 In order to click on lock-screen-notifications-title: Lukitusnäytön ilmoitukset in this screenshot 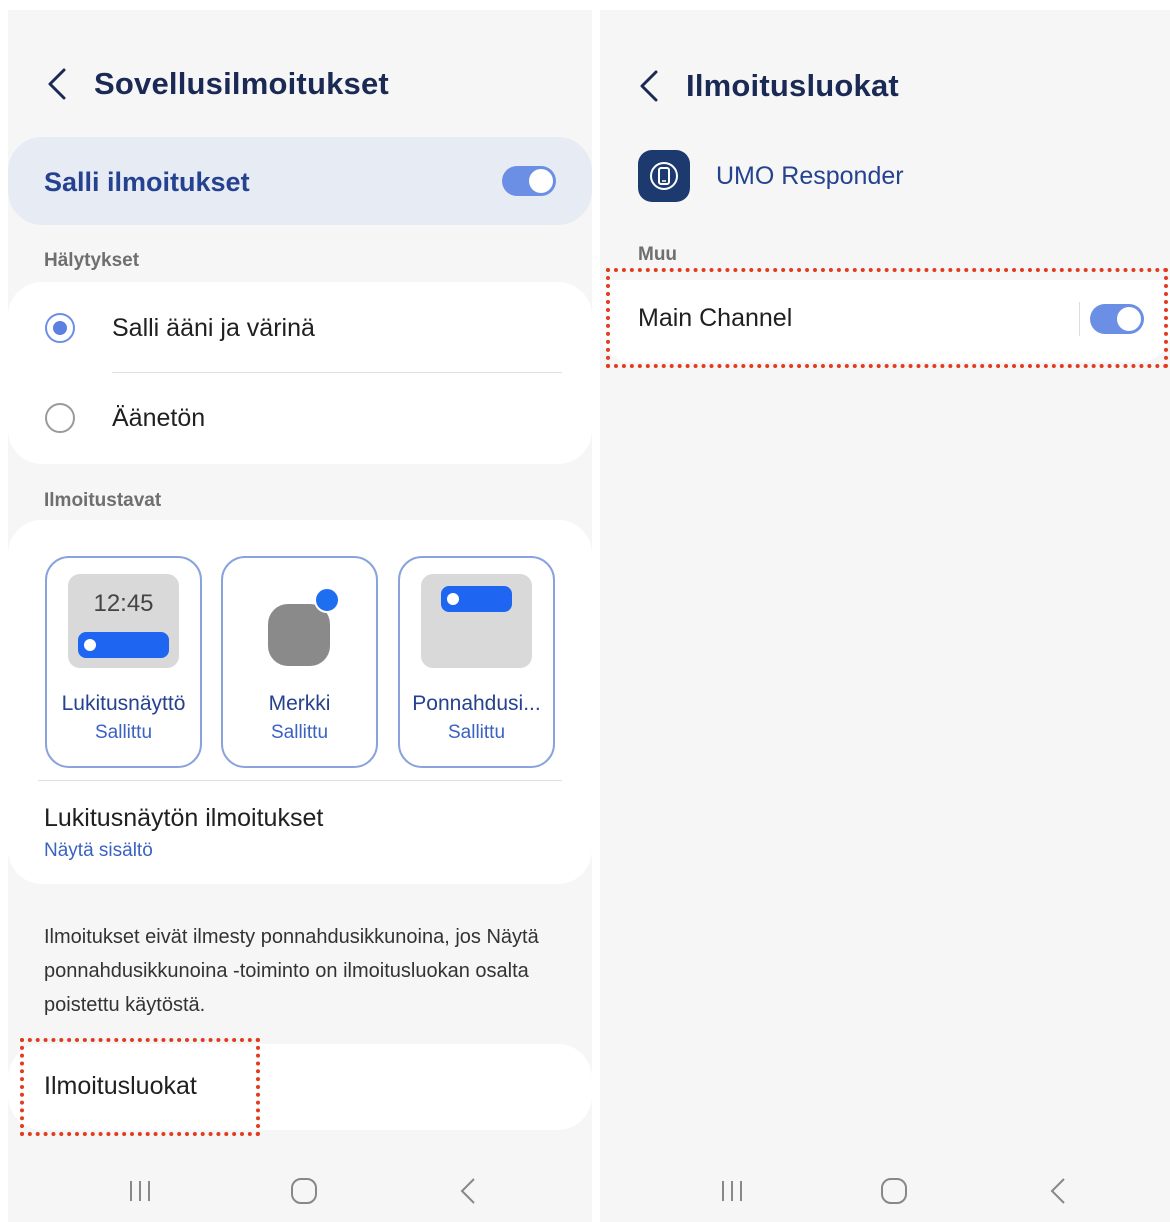, I will do `click(183, 818)`.